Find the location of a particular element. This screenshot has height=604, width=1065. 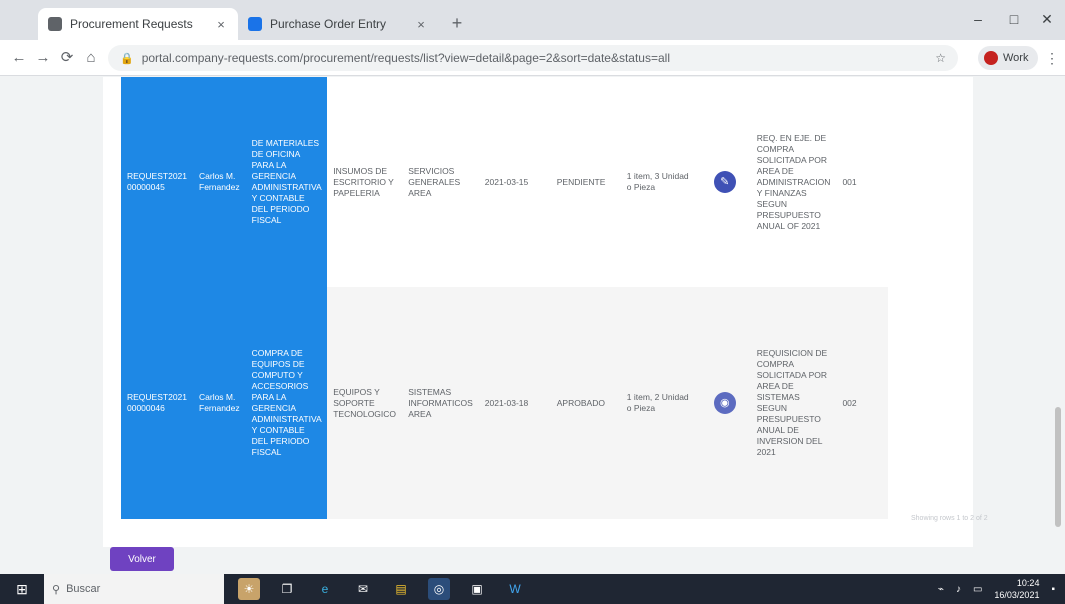

cell-category: EQUIPOS Y SOPORTE TECNOLOGICO is located at coordinates (365, 403).